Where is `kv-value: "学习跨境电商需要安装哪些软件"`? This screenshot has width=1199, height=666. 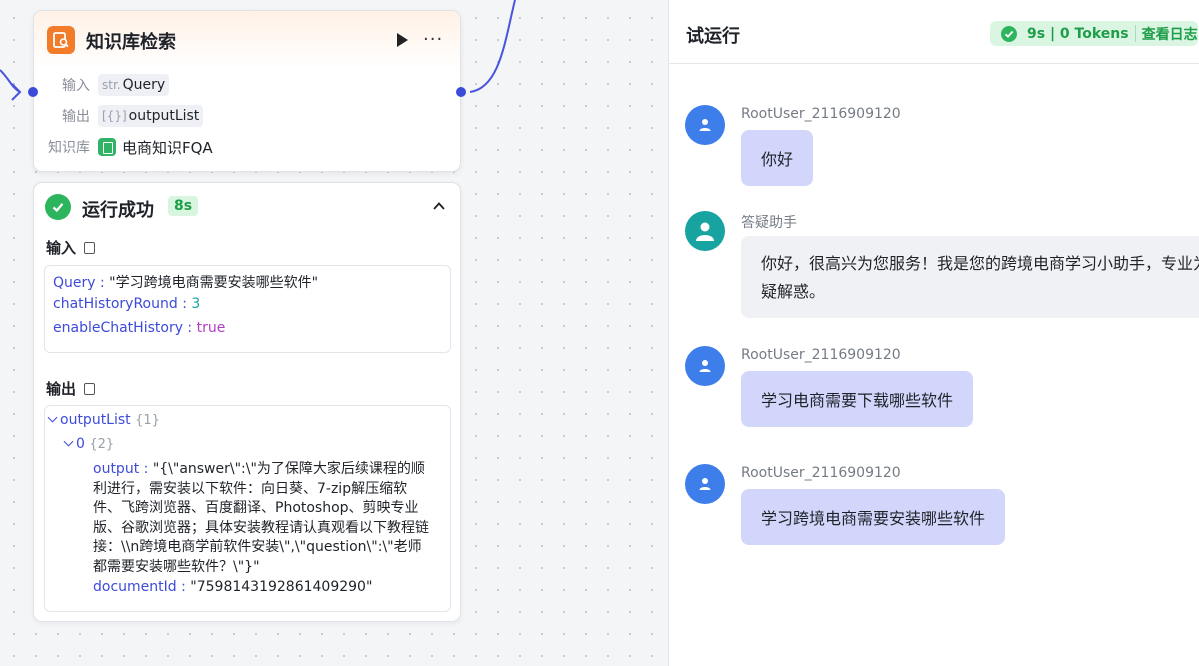 kv-value: "学习跨境电商需要安装哪些软件" is located at coordinates (214, 283).